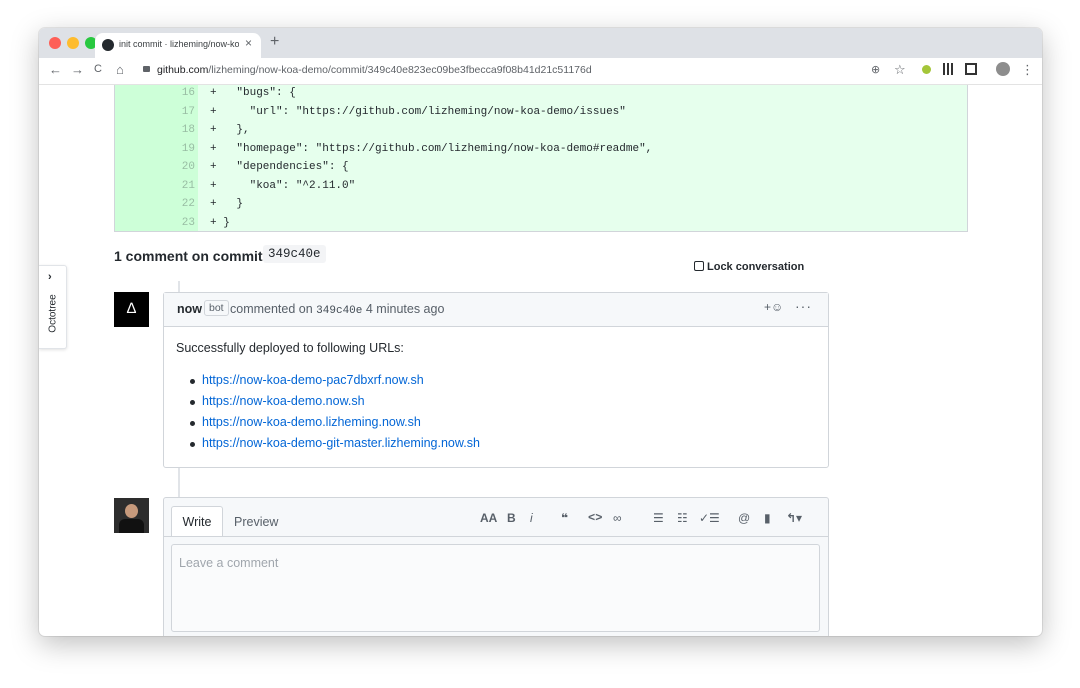 Image resolution: width=1080 pixels, height=688 pixels. Describe the element at coordinates (541, 130) in the screenshot. I see `diff-line: 18 + },` at that location.